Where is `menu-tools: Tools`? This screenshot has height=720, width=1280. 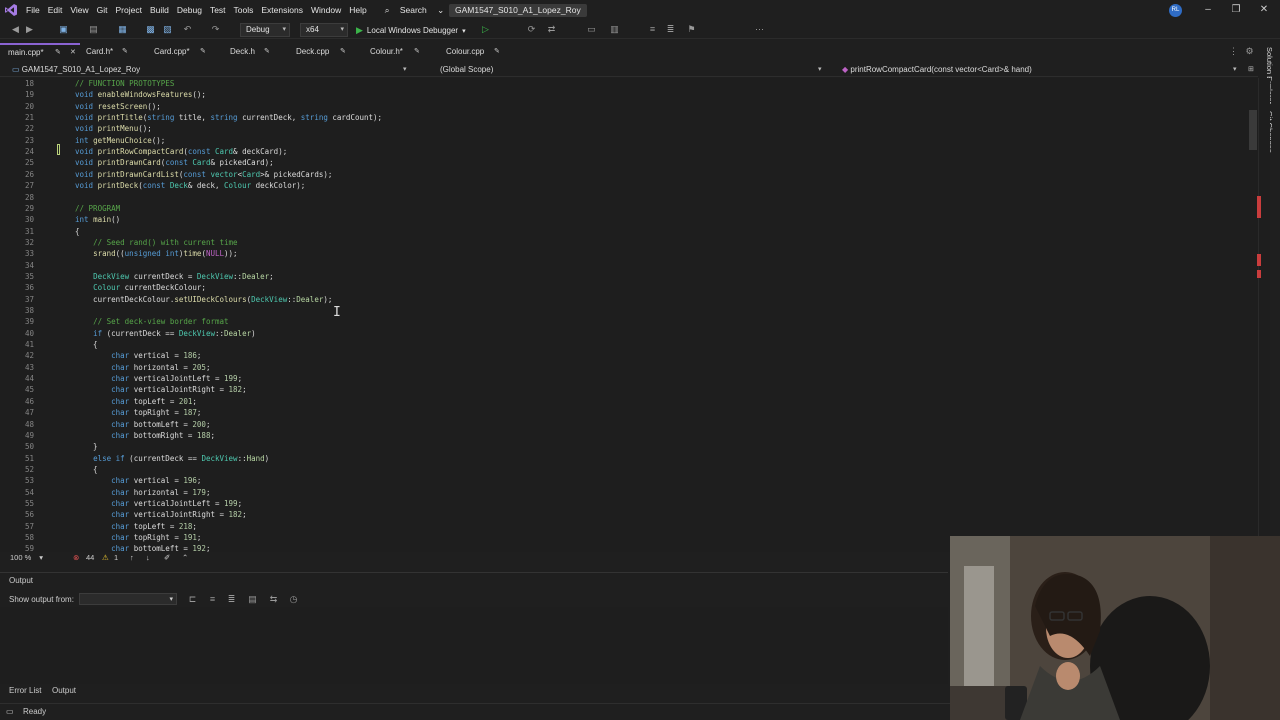
menu-tools: Tools is located at coordinates (244, 10).